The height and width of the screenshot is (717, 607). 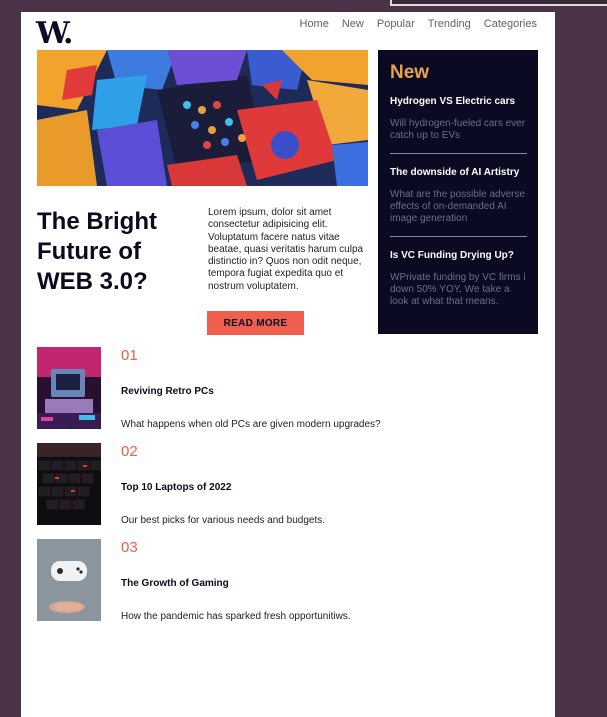 I want to click on thumbnail-retro-pc, so click(x=69, y=388).